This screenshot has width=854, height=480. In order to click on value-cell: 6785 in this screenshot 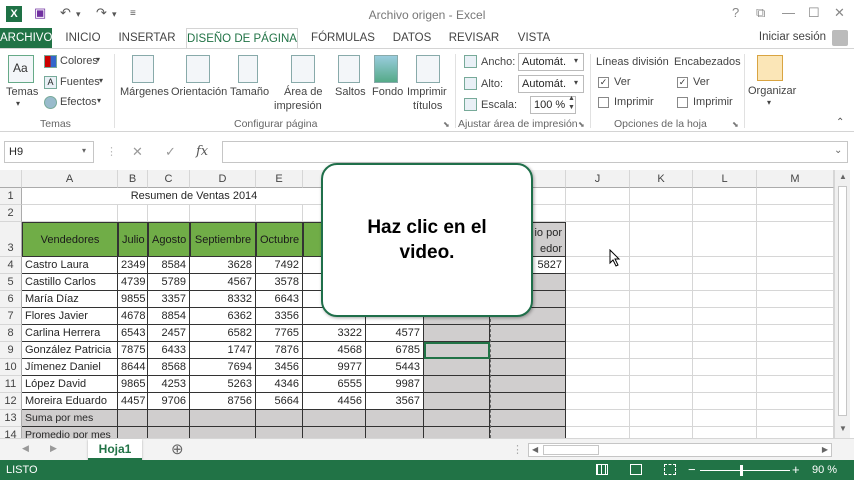, I will do `click(395, 350)`.